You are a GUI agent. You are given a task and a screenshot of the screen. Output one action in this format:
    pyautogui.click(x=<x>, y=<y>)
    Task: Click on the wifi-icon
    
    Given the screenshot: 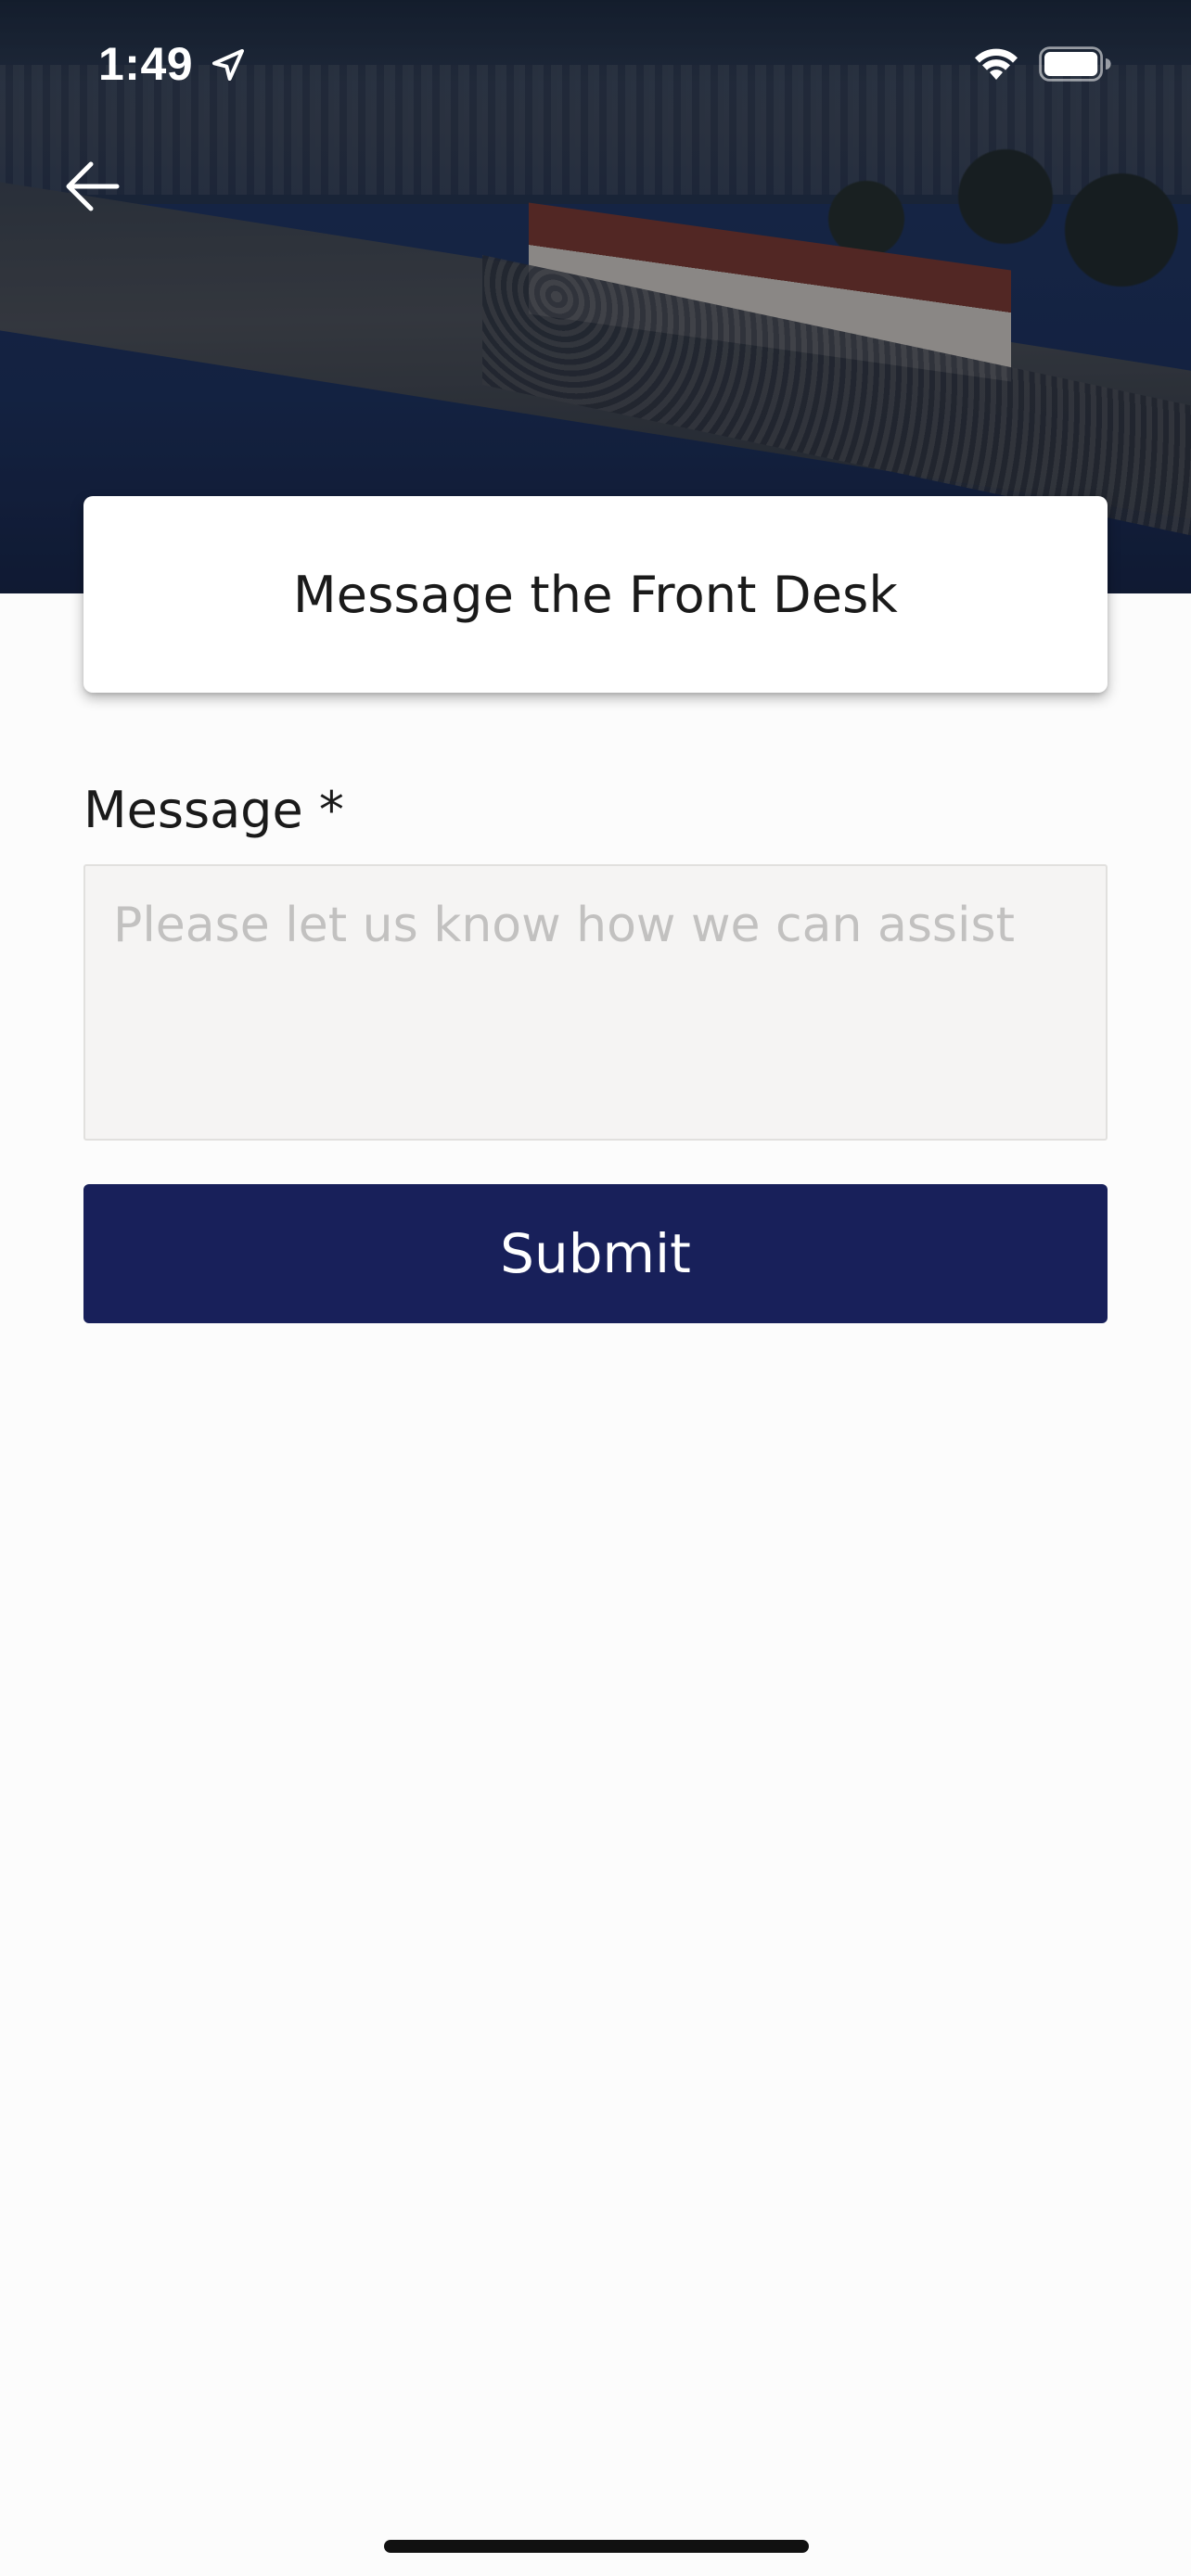 What is the action you would take?
    pyautogui.click(x=996, y=64)
    